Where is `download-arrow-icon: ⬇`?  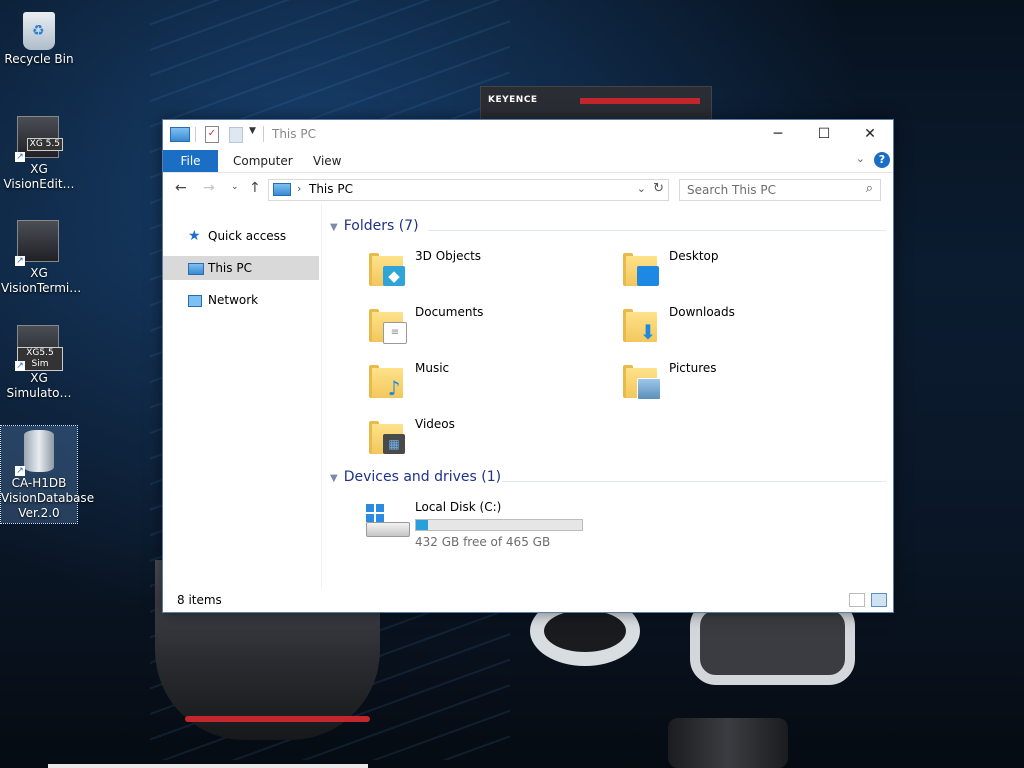 download-arrow-icon: ⬇ is located at coordinates (640, 324).